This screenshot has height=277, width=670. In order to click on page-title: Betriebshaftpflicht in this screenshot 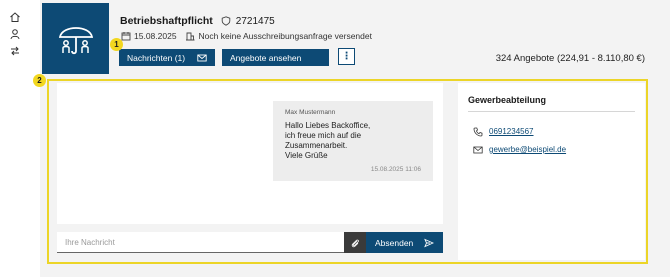, I will do `click(166, 21)`.